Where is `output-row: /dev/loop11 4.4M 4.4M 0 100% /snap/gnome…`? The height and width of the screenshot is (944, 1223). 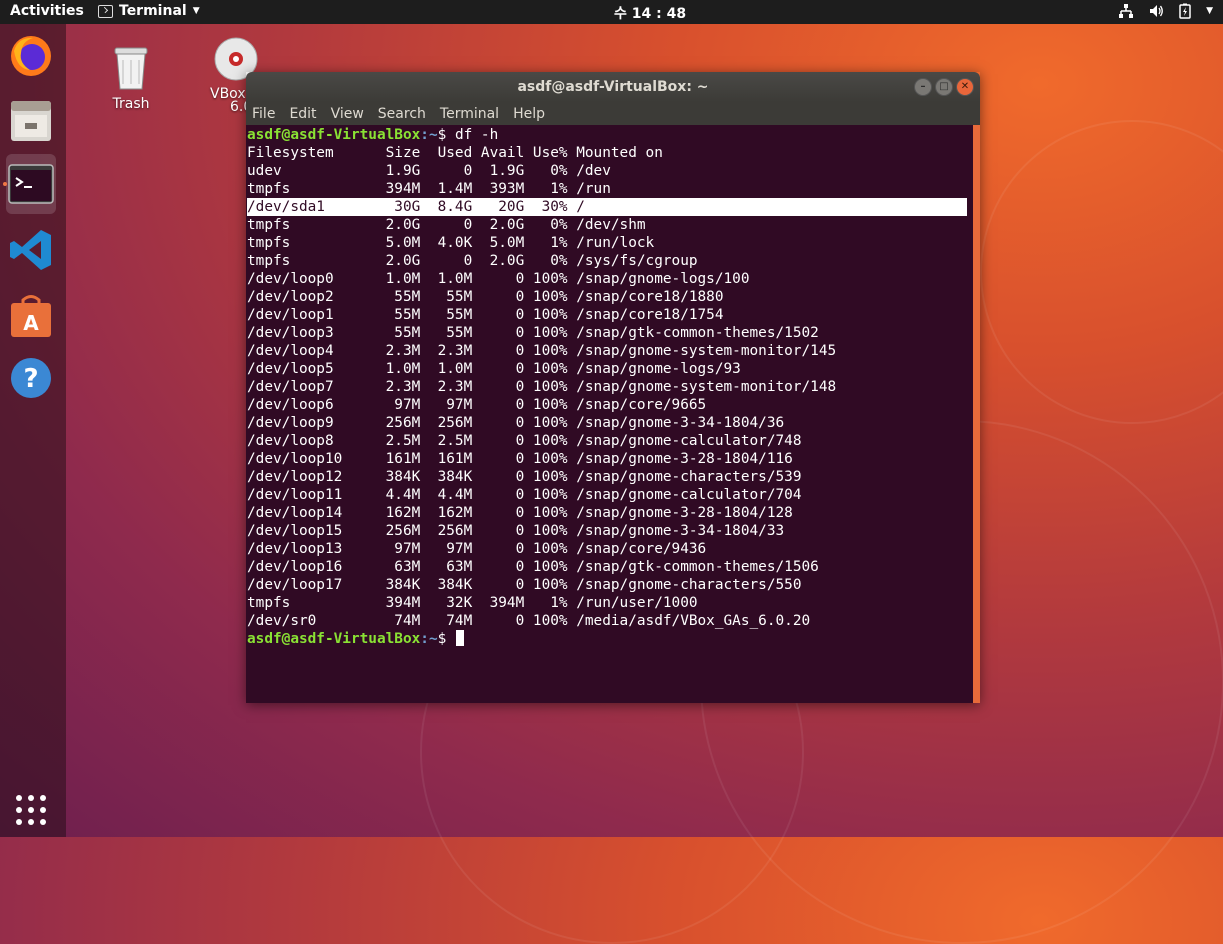 output-row: /dev/loop11 4.4M 4.4M 0 100% /snap/gnome… is located at coordinates (524, 495).